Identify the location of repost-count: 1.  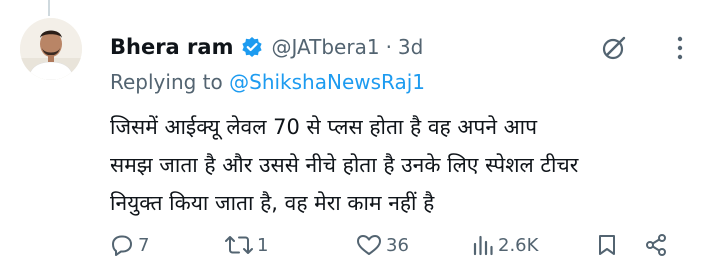
(263, 245).